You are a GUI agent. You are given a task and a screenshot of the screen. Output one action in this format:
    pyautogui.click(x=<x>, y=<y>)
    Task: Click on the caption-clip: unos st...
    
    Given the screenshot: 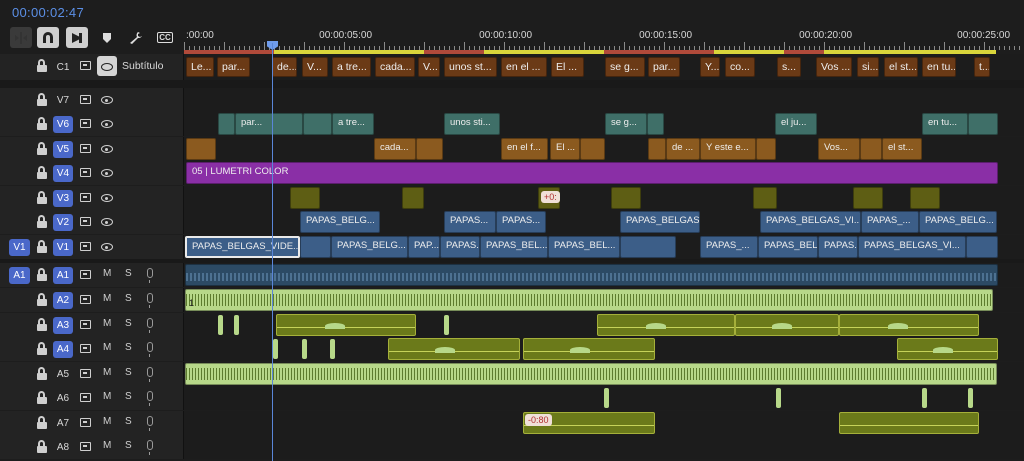 What is the action you would take?
    pyautogui.click(x=470, y=67)
    